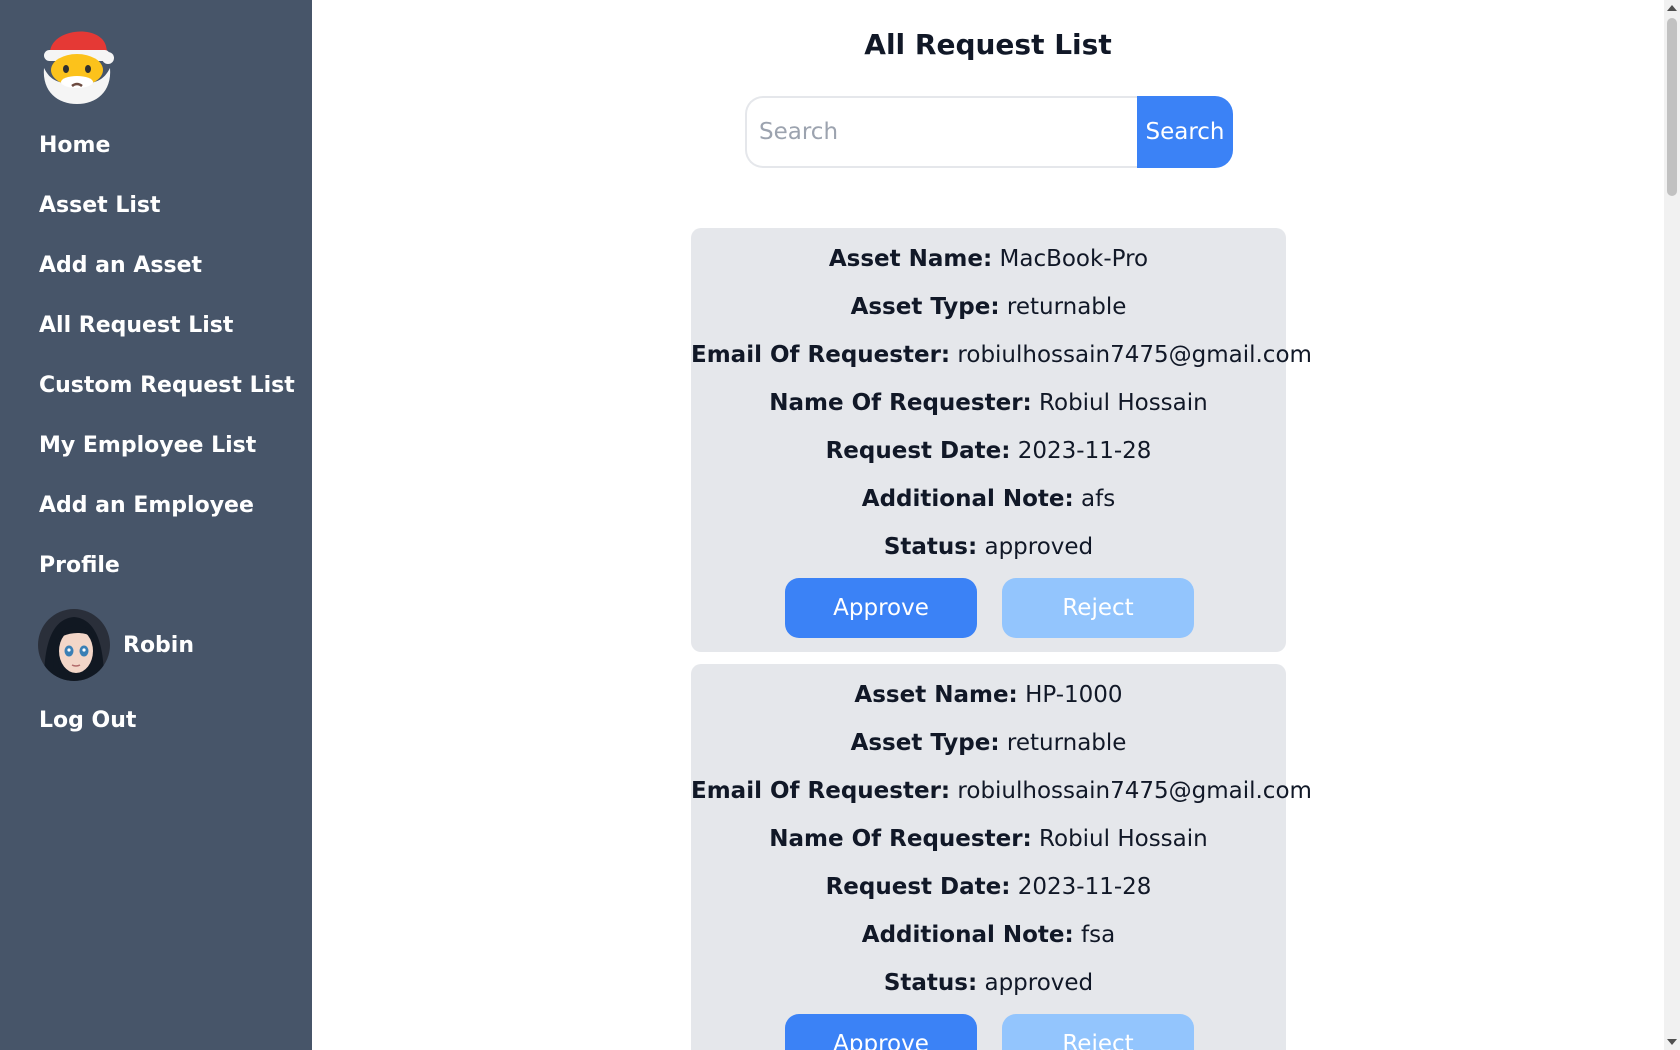 This screenshot has height=1050, width=1680. What do you see at coordinates (1672, 107) in the screenshot?
I see `scroll-thumb` at bounding box center [1672, 107].